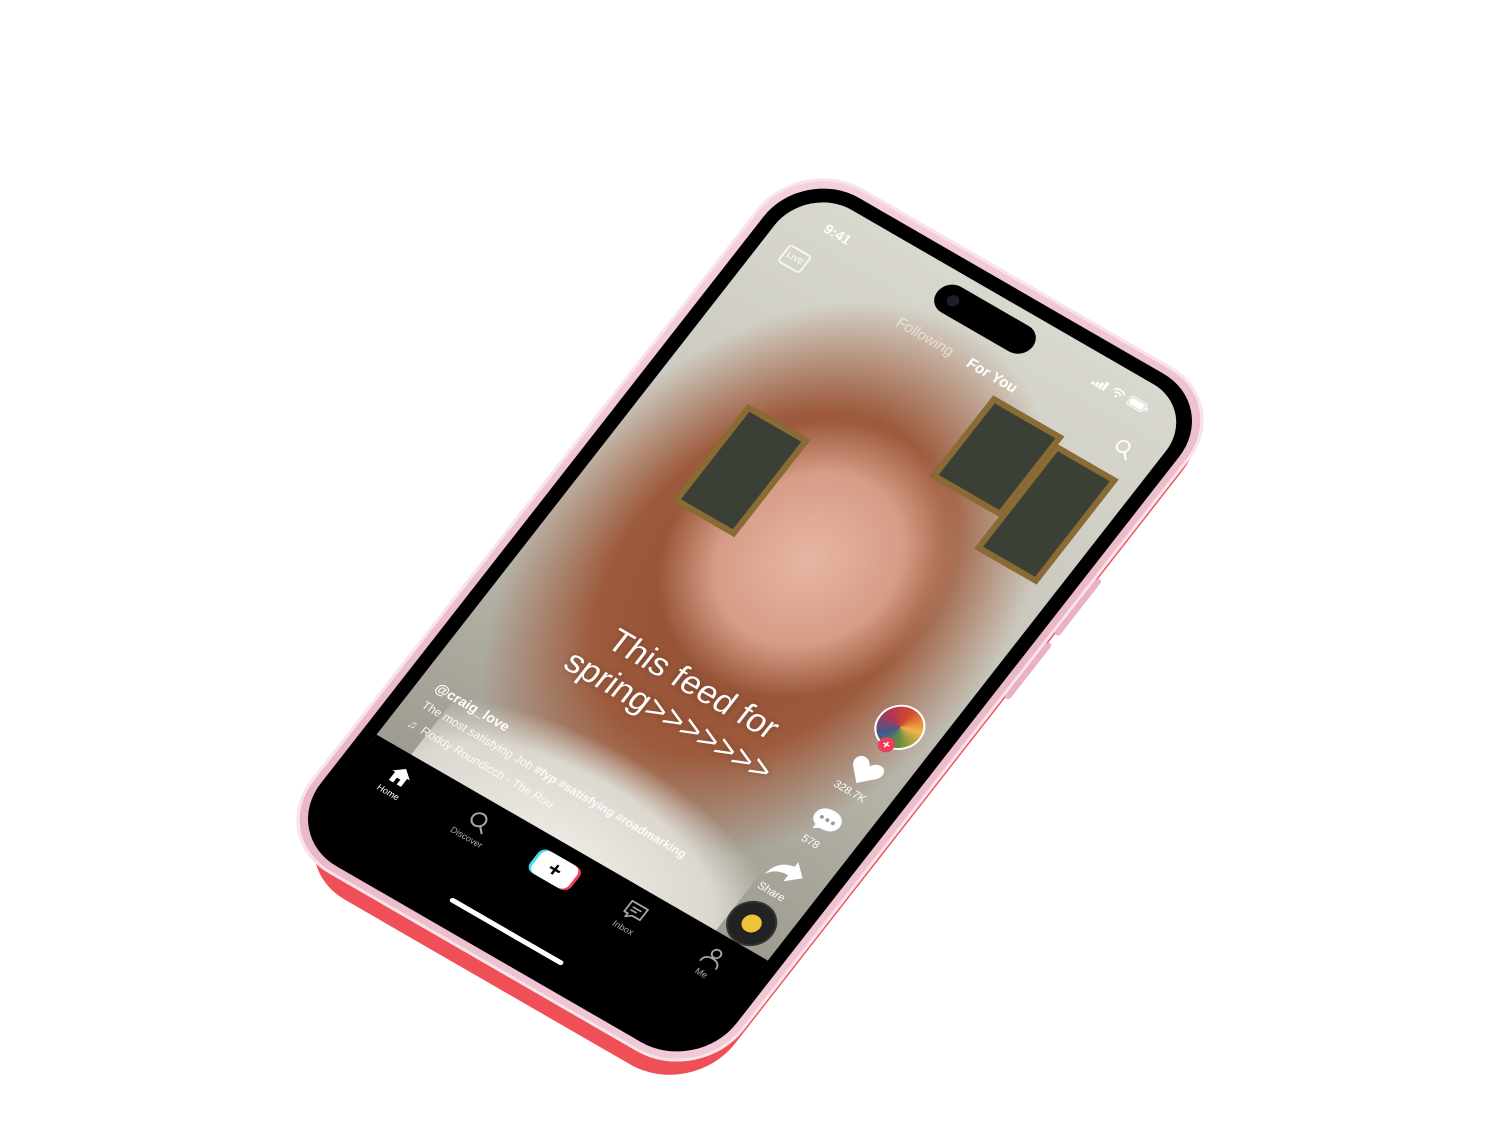  What do you see at coordinates (631, 916) in the screenshot?
I see `nav-inbox: Inbox` at bounding box center [631, 916].